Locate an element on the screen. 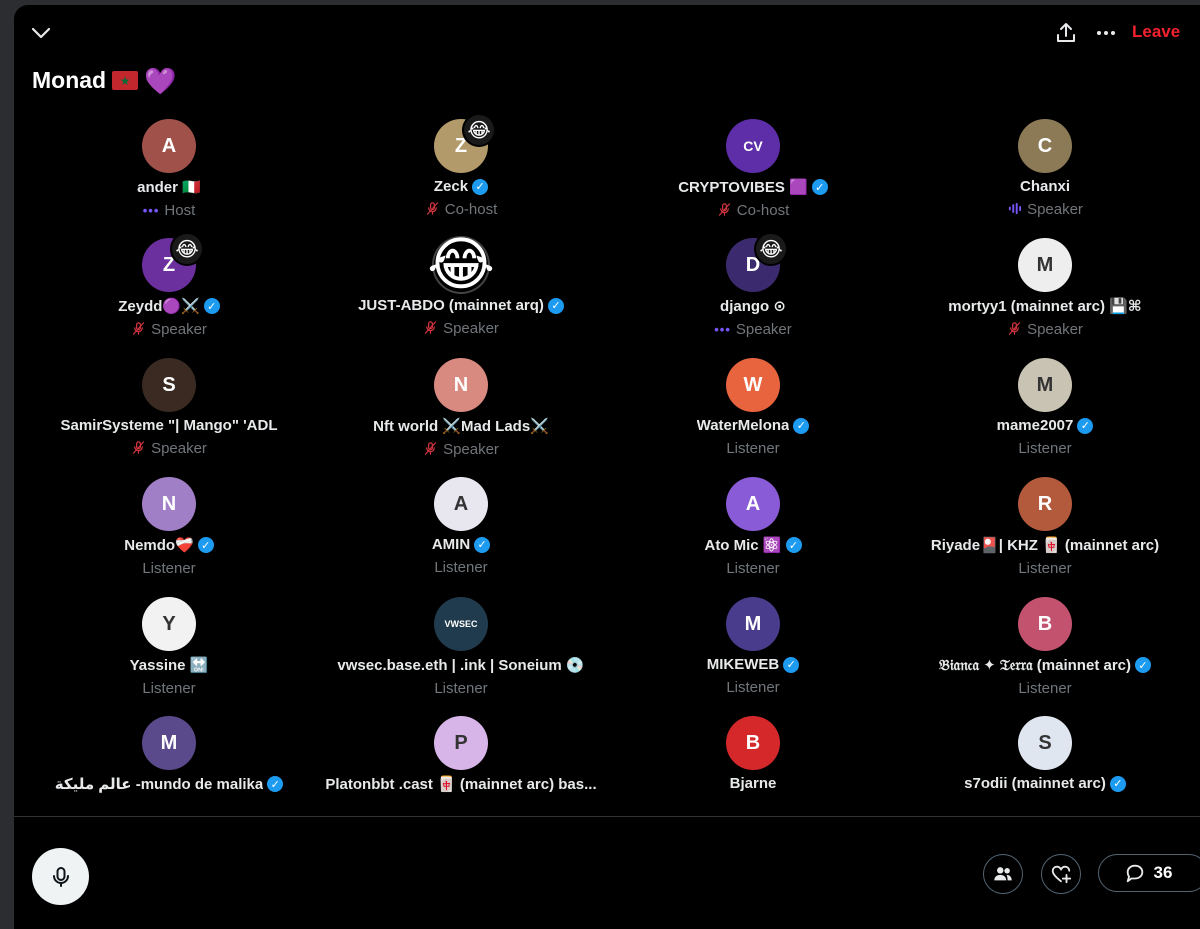  participant-card: 😂 JUST-ABDO (mainnet arq) ✓ Speaker is located at coordinates (461, 286).